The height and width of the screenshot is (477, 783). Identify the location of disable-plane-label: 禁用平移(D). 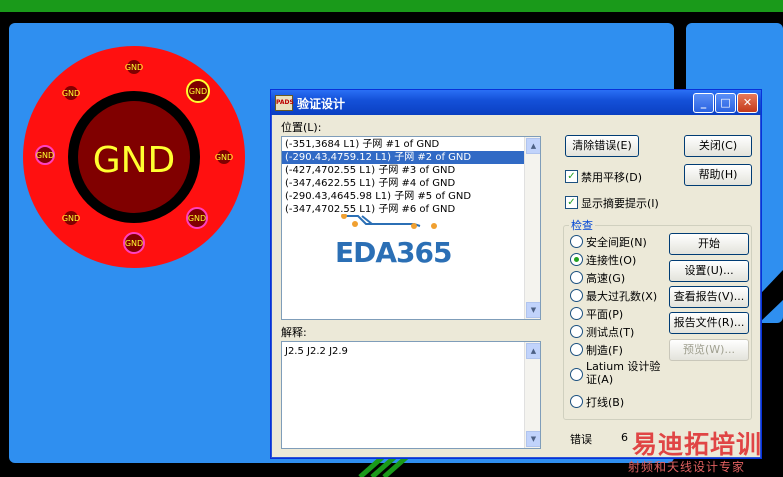
(612, 177).